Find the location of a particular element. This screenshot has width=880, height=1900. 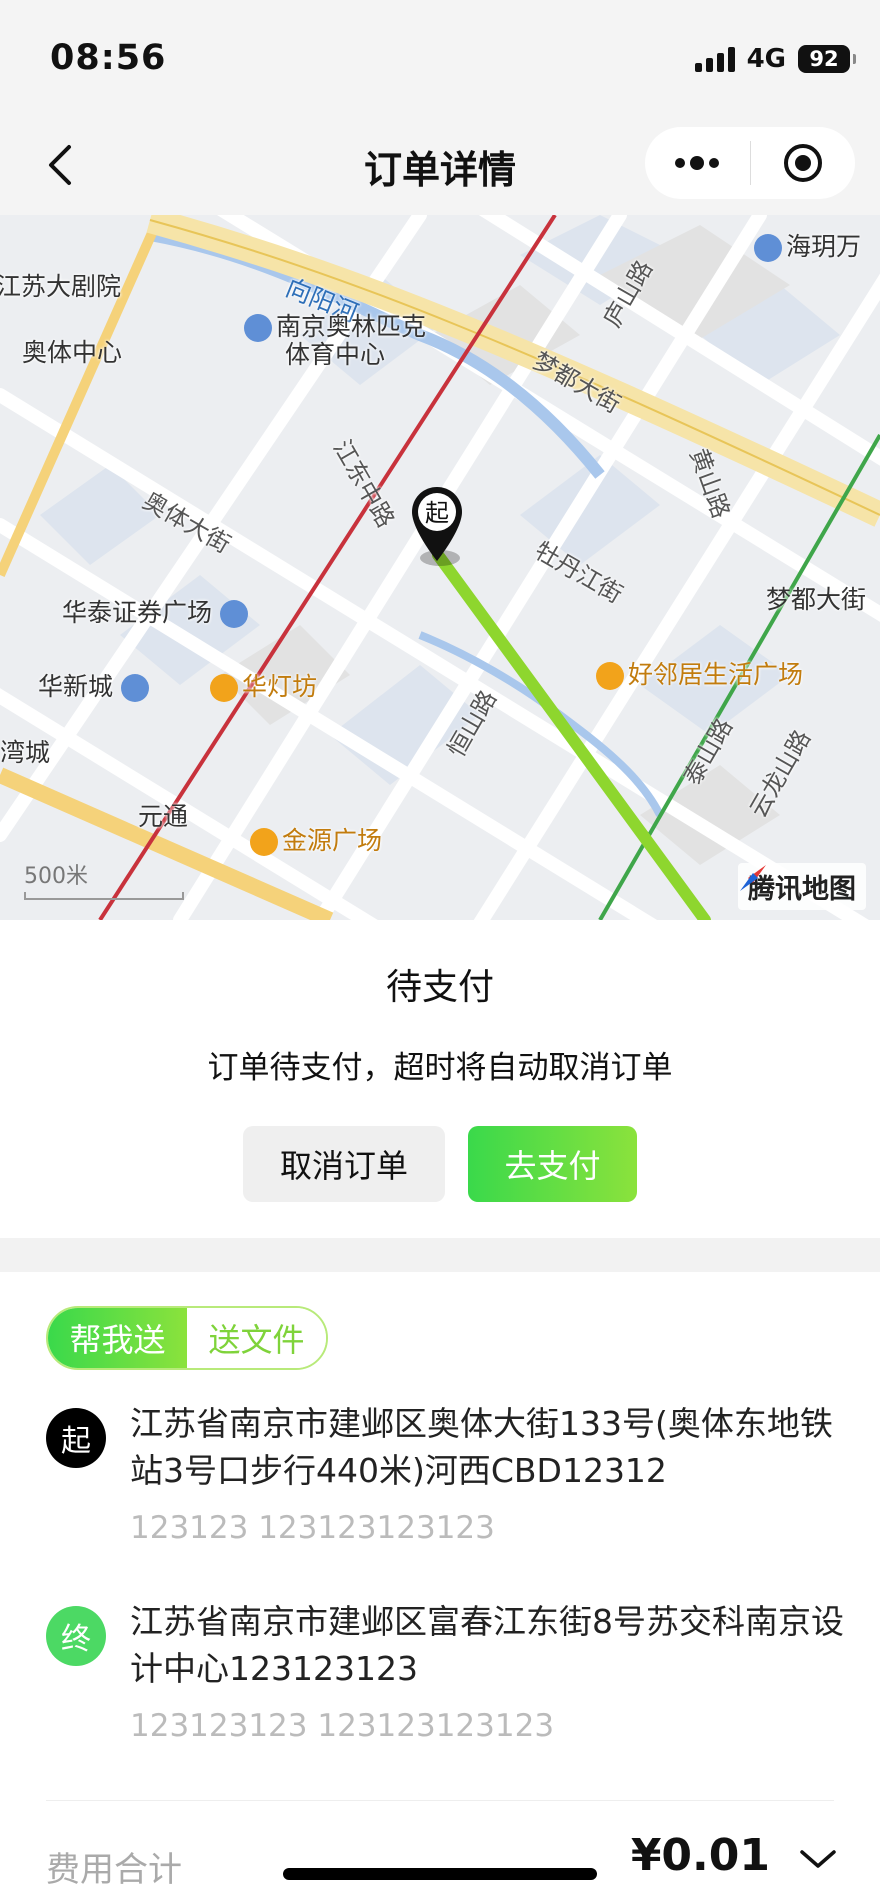

stadium-icon is located at coordinates (258, 328).